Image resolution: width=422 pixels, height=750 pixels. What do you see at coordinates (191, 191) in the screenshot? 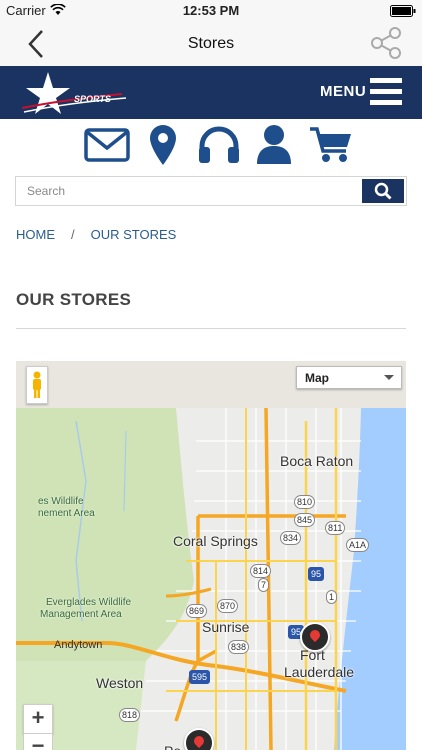
I see `search-input` at bounding box center [191, 191].